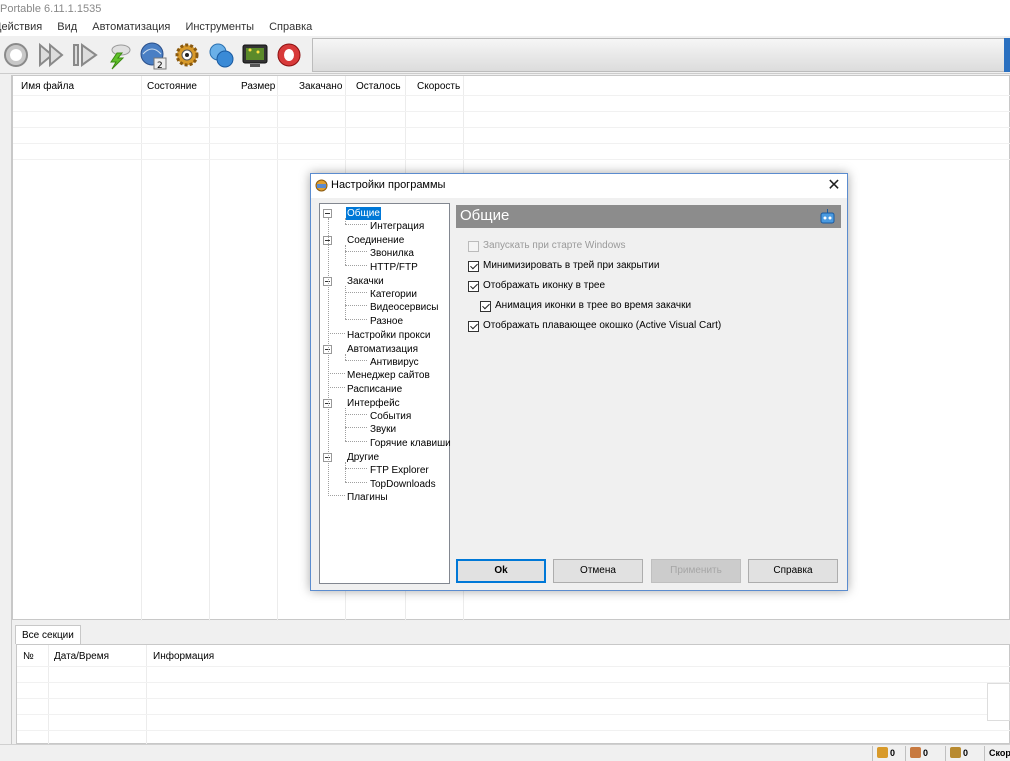  Describe the element at coordinates (579, 186) in the screenshot. I see `dialog-titlebar: Настройки программы ✕` at that location.